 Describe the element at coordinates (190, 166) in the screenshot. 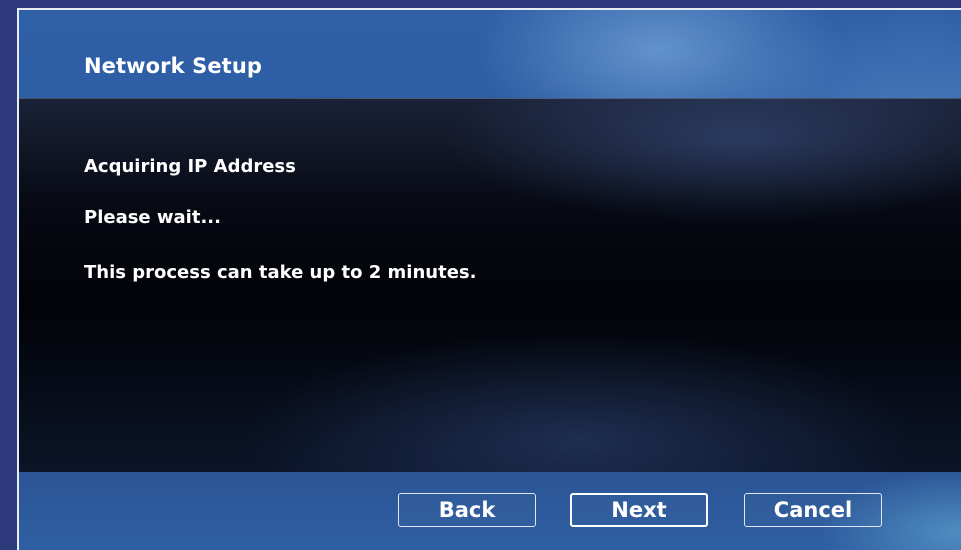

I see `status-heading: Acquiring IP Address` at that location.